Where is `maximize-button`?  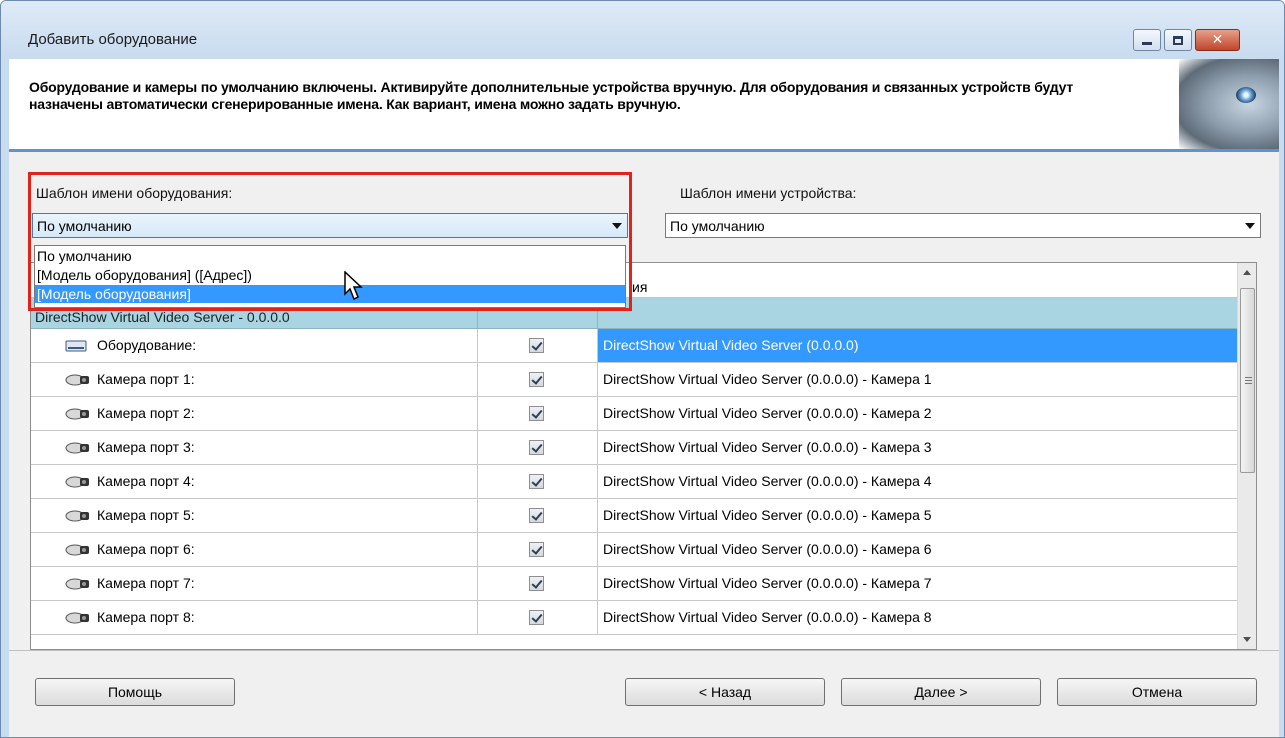
maximize-button is located at coordinates (1178, 40).